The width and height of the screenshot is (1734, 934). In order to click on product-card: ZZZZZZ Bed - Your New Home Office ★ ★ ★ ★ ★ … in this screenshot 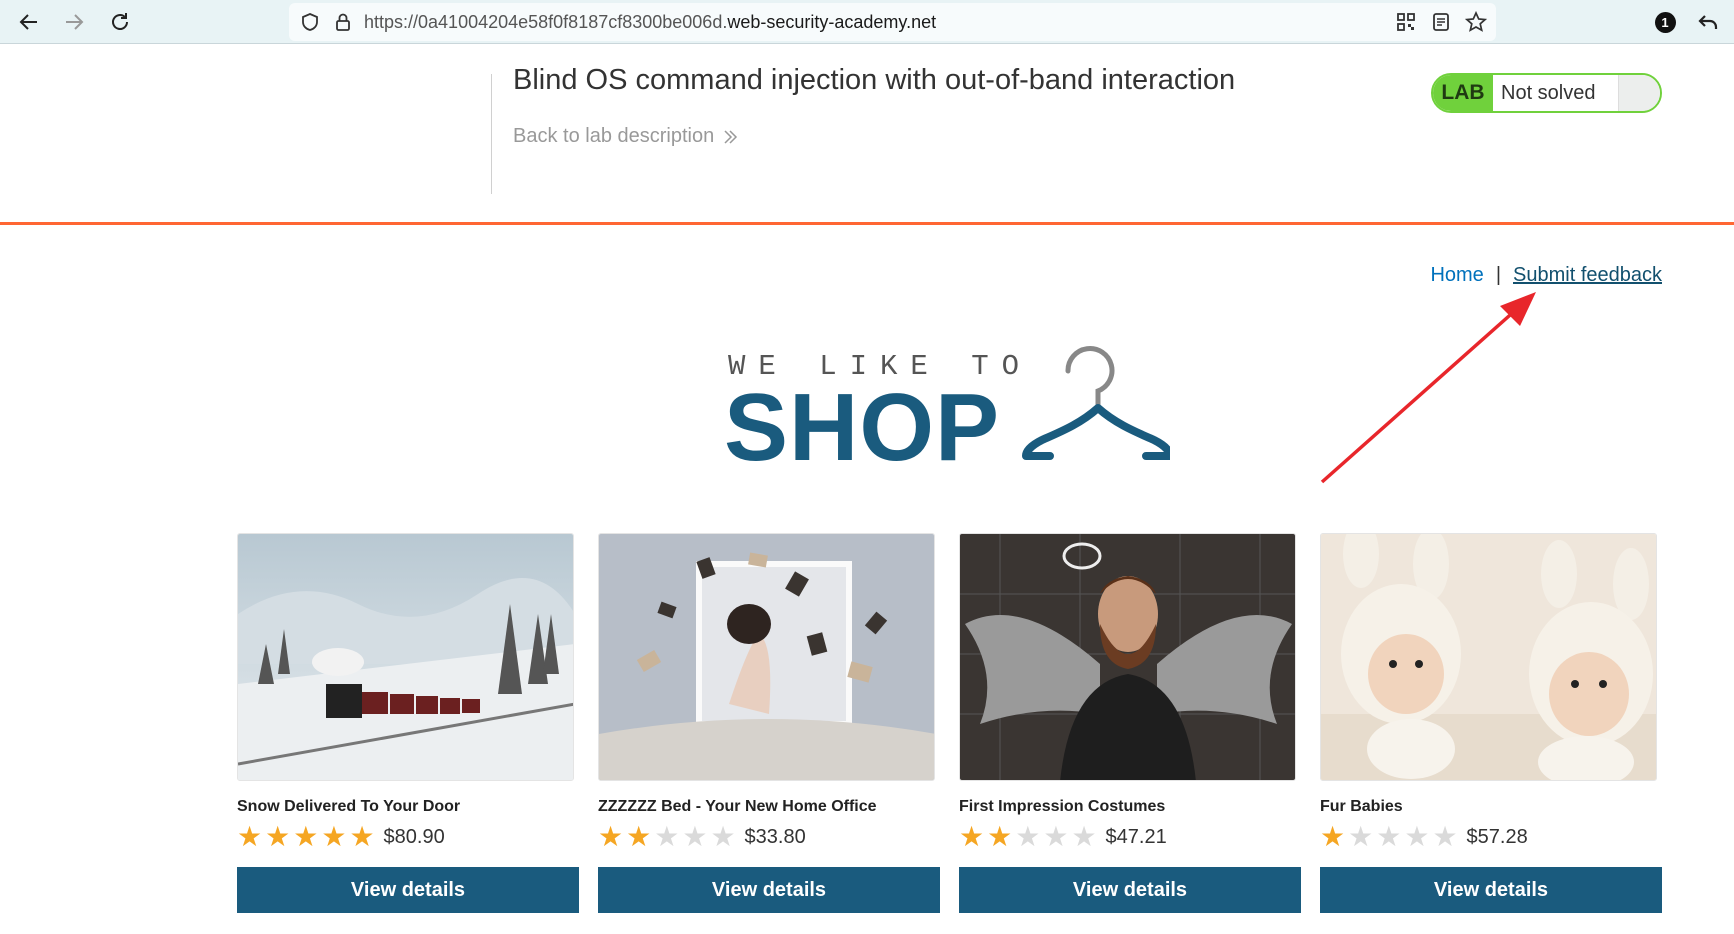, I will do `click(769, 723)`.